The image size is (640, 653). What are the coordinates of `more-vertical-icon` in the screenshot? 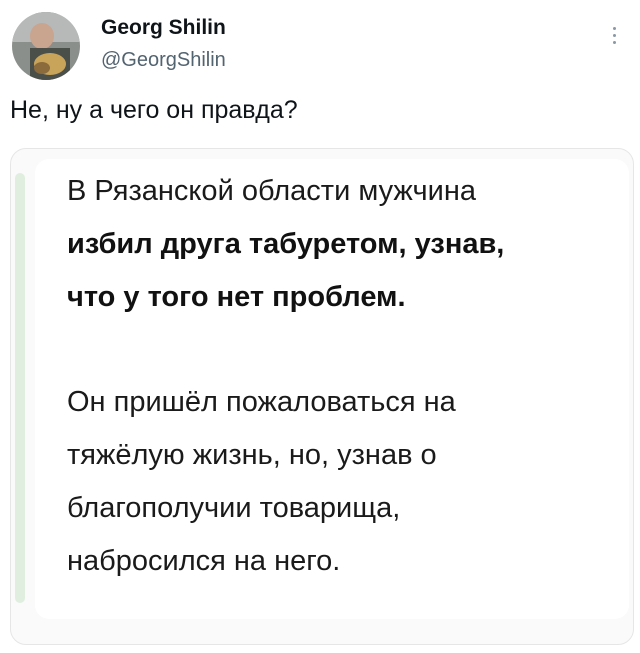 It's located at (614, 38).